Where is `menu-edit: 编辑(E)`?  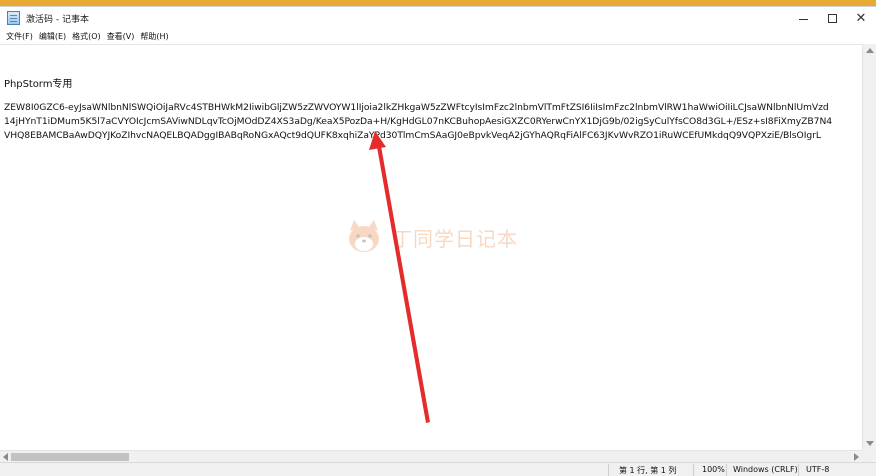 menu-edit: 编辑(E) is located at coordinates (54, 36).